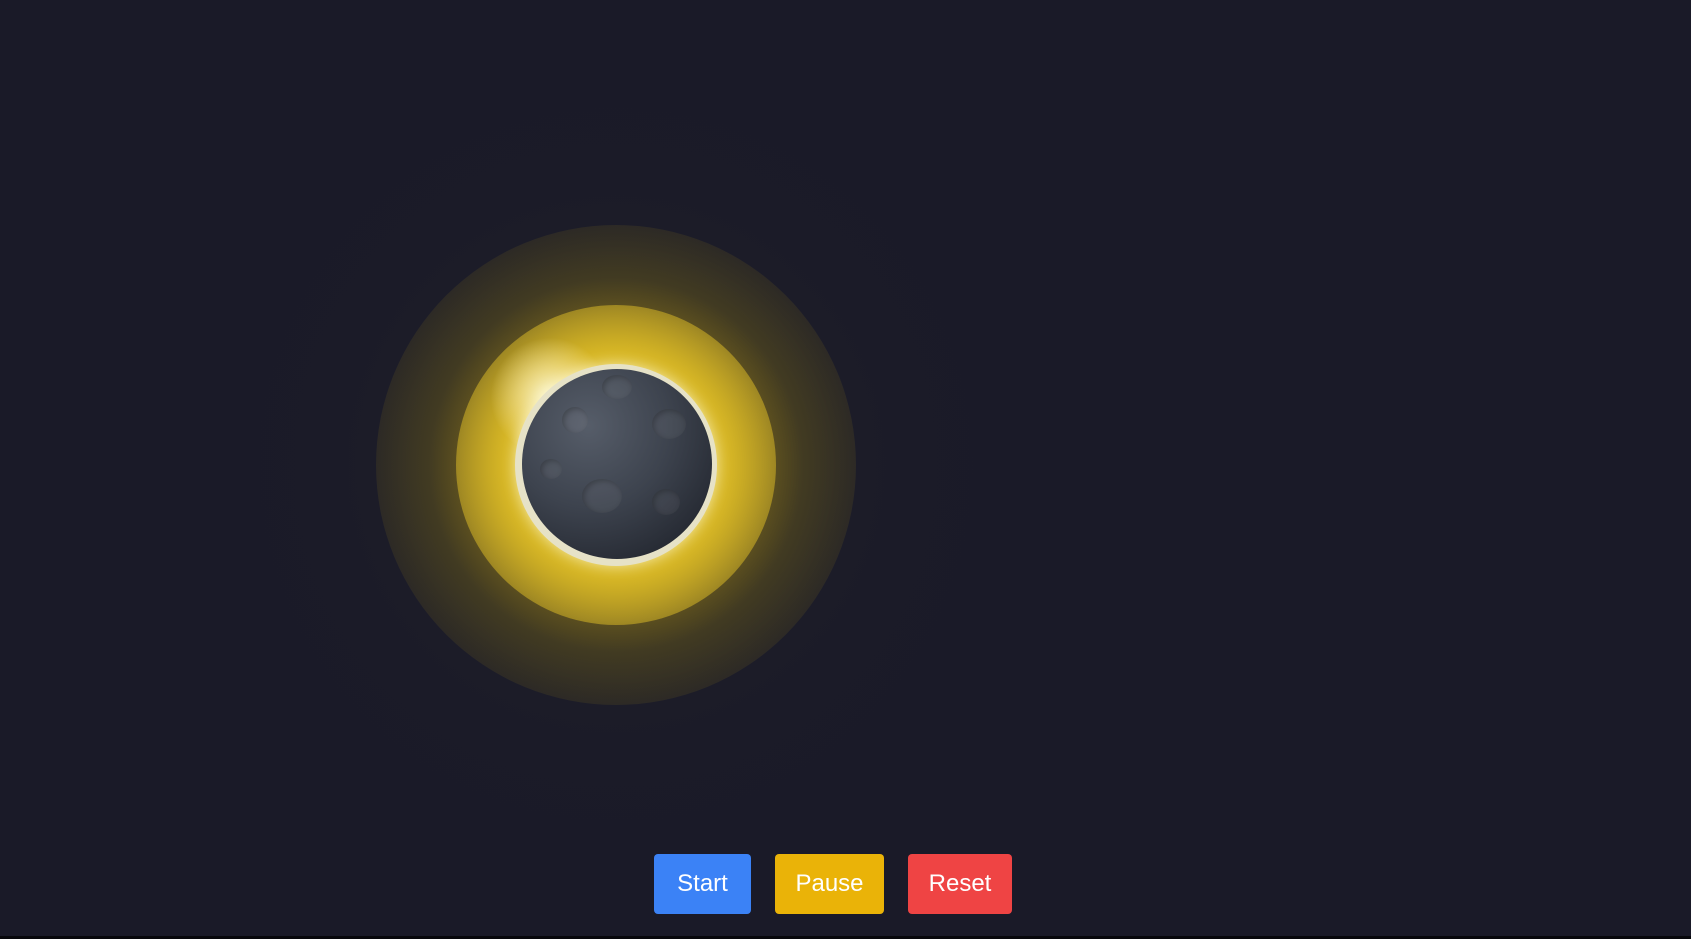 The image size is (1691, 939). Describe the element at coordinates (829, 884) in the screenshot. I see `pause-button: Pause` at that location.